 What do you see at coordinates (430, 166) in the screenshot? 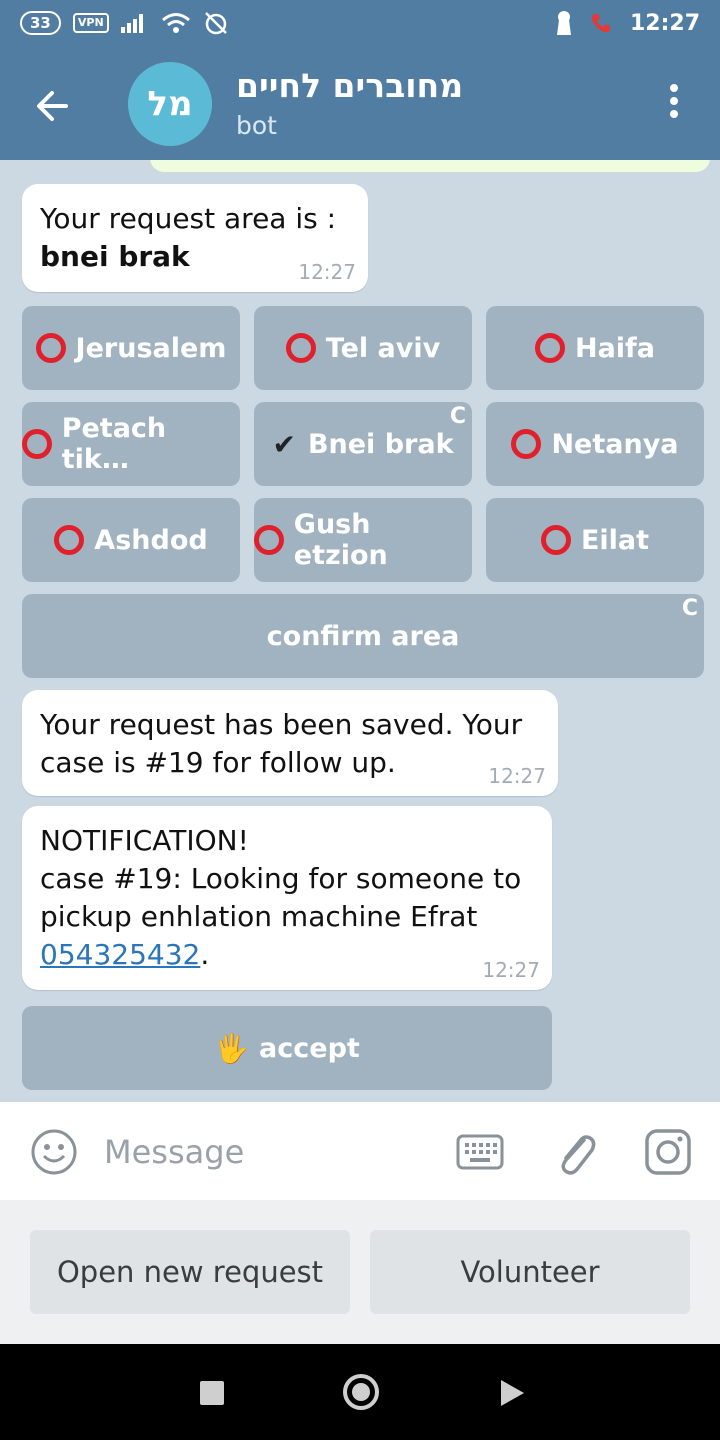
I see `previous-message-bubble` at bounding box center [430, 166].